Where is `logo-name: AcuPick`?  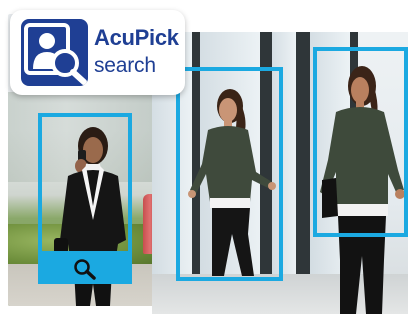 logo-name: AcuPick is located at coordinates (136, 37).